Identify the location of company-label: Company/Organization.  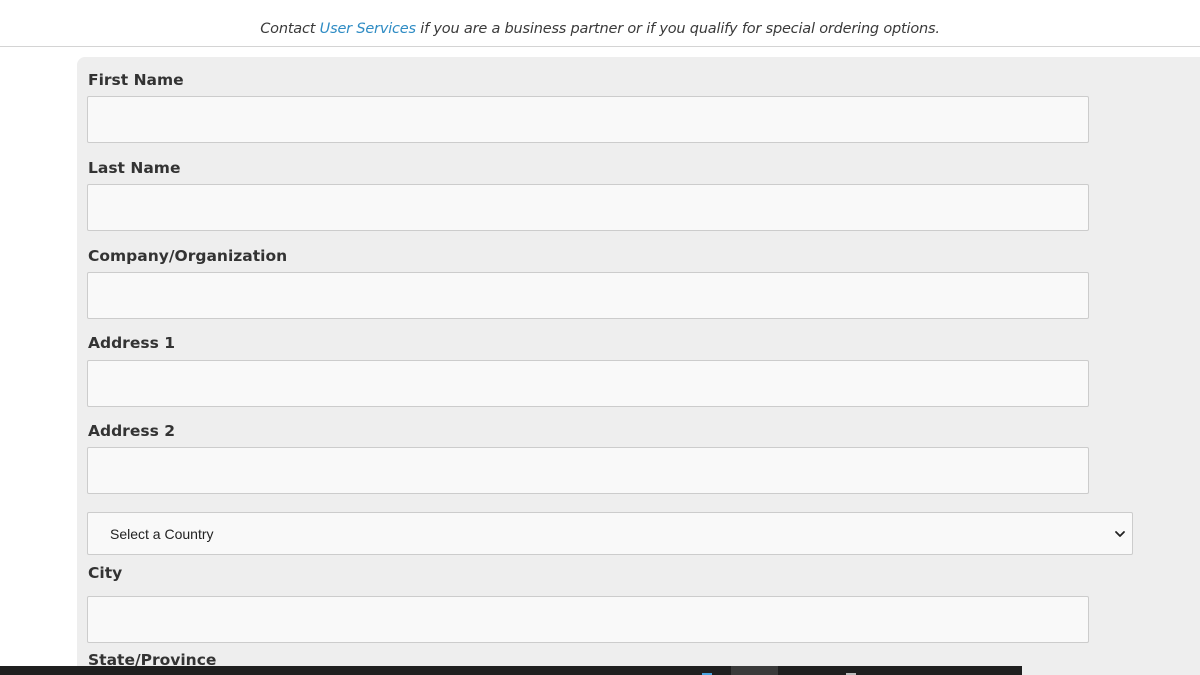
(188, 256).